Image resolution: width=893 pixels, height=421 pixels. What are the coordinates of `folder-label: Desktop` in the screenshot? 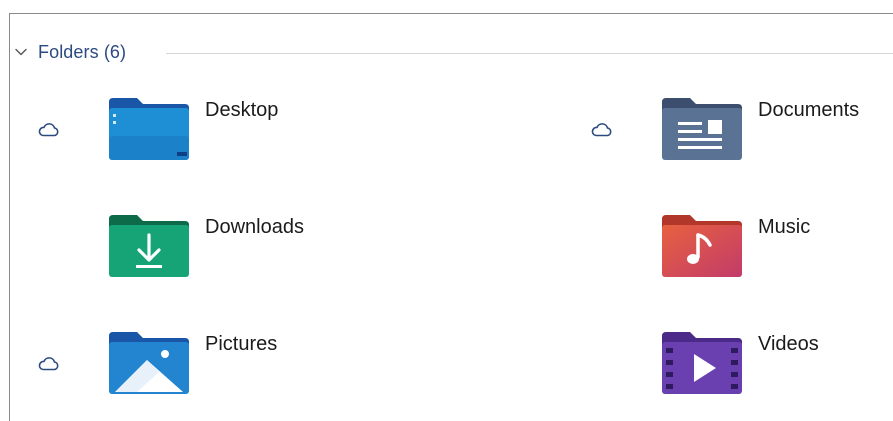 It's located at (242, 110).